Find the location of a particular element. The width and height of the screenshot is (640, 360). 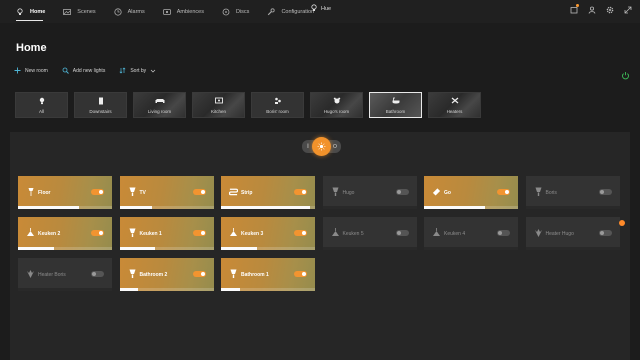

light-name: Keuken 4 is located at coordinates (455, 234).